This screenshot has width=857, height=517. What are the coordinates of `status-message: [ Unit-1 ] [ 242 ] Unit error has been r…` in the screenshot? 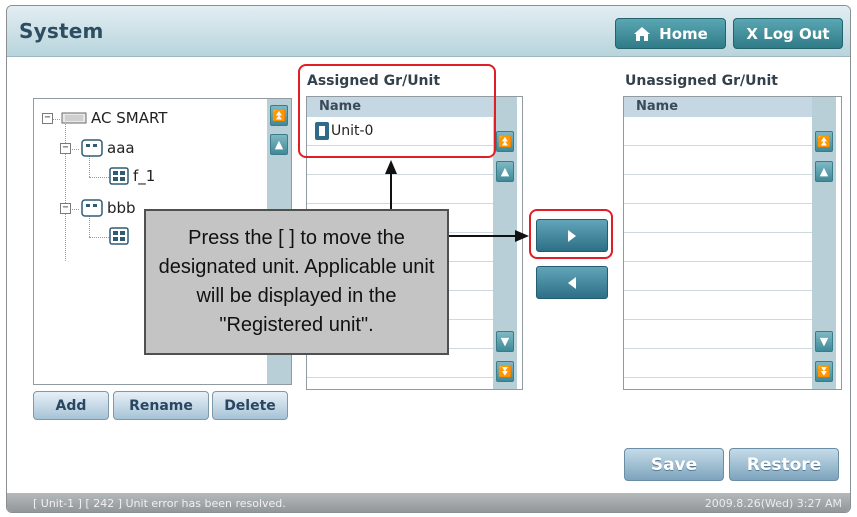 It's located at (159, 503).